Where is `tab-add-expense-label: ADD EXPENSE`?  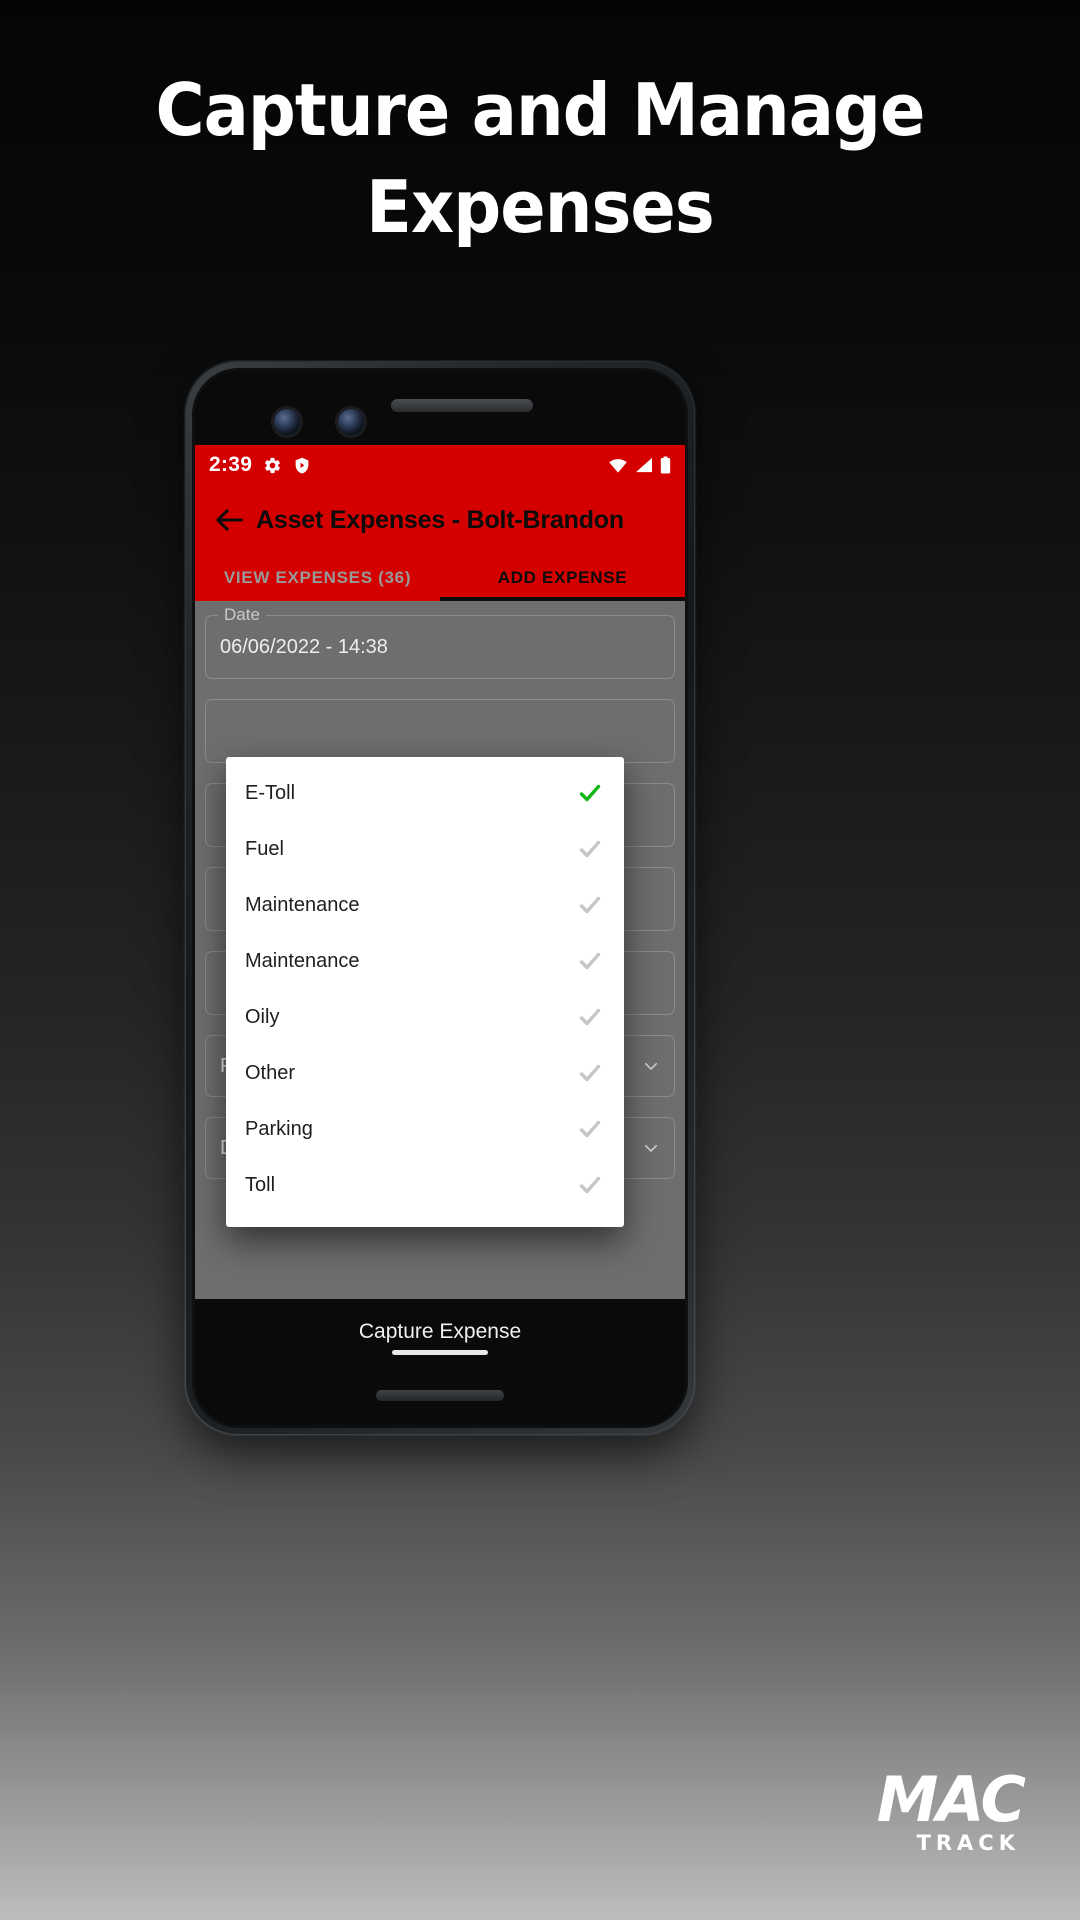 tab-add-expense-label: ADD EXPENSE is located at coordinates (562, 577).